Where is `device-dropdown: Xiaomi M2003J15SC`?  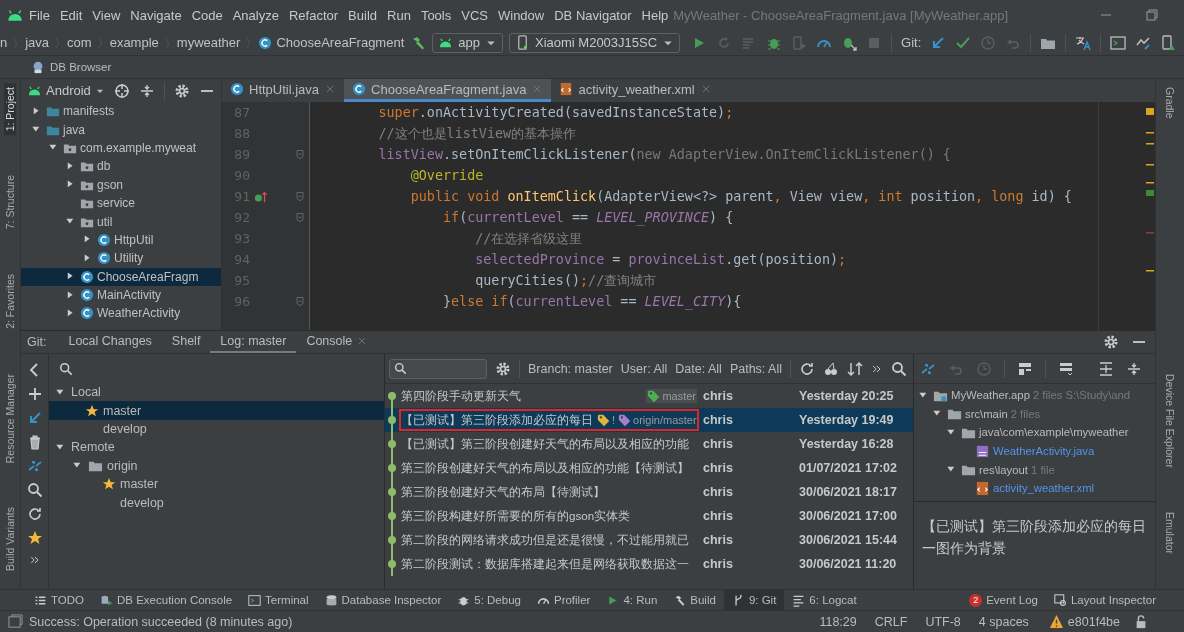
device-dropdown: Xiaomi M2003J15SC is located at coordinates (595, 42).